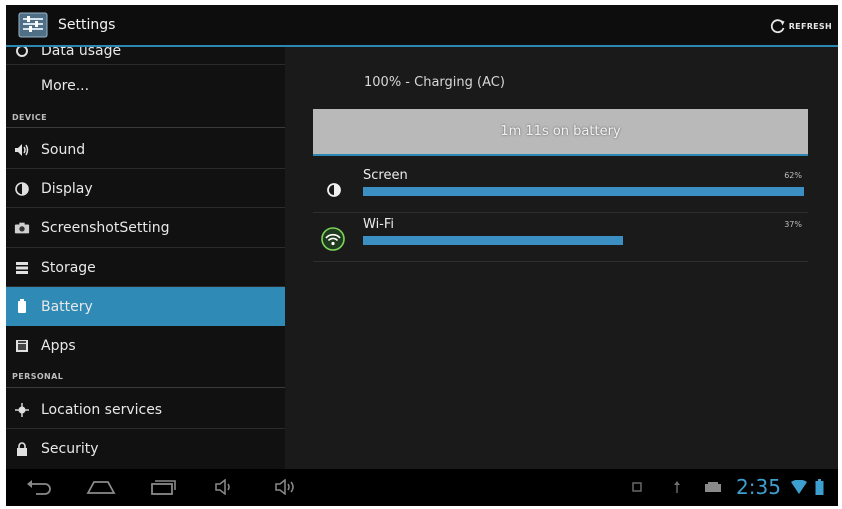 The image size is (842, 509). I want to click on battery-history-graph: 1m 11s on battery, so click(560, 131).